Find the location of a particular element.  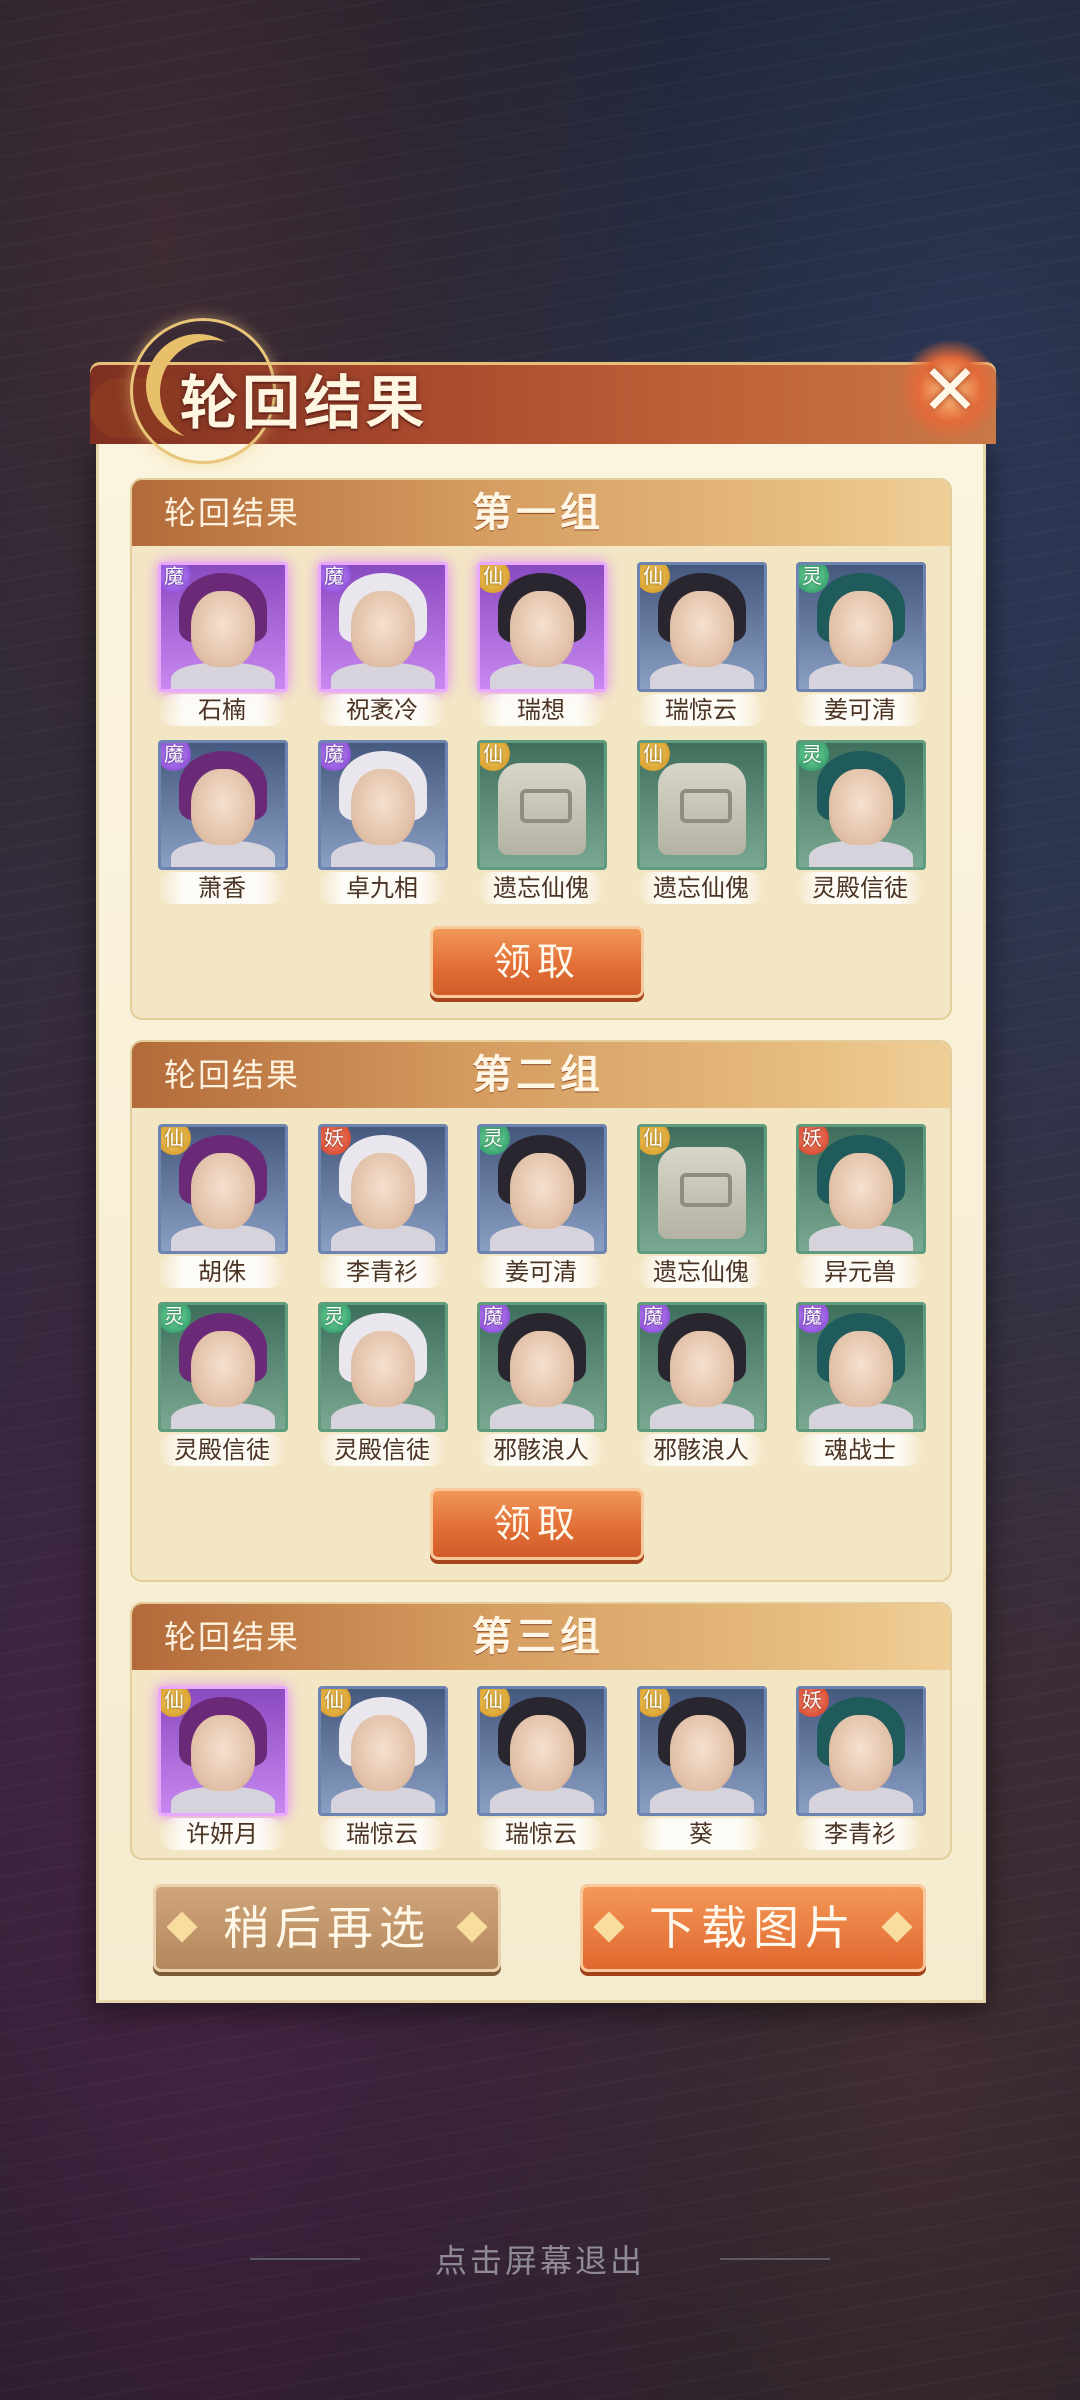

character-card: 魔祝袤冷 is located at coordinates (383, 647).